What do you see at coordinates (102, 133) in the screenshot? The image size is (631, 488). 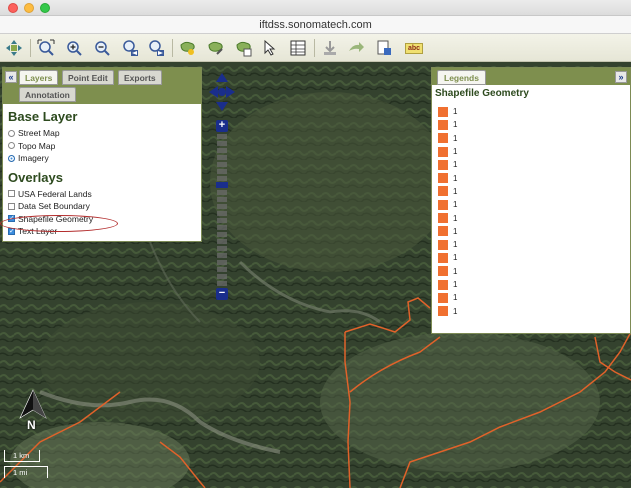 I see `base-layer-street-map: Street Map` at bounding box center [102, 133].